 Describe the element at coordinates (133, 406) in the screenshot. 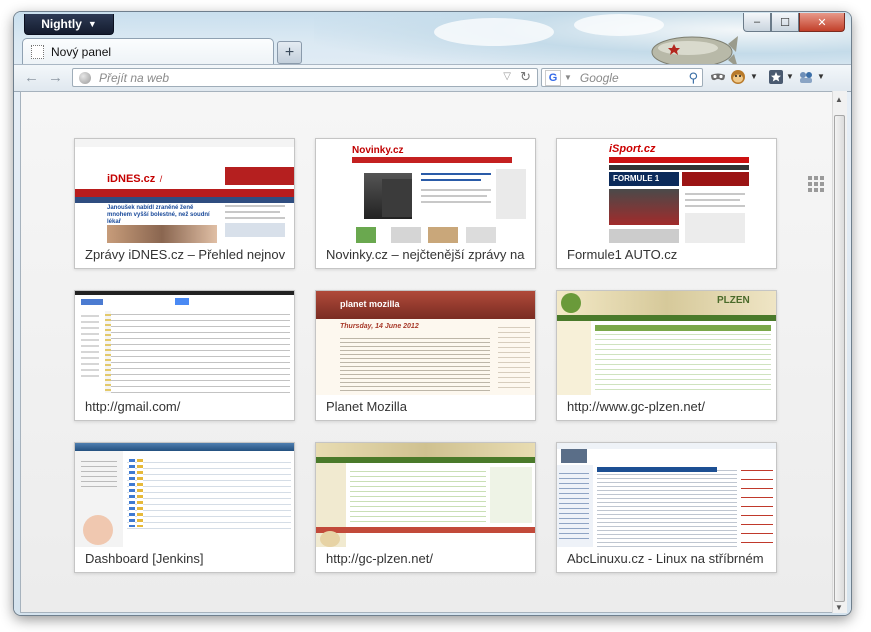

I see `tile-title: http://gmail.com/` at that location.